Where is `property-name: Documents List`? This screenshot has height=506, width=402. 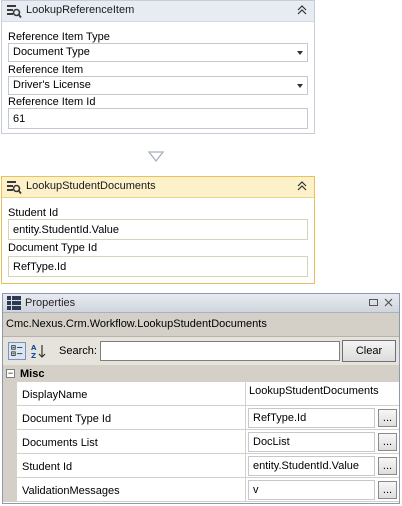
property-name: Documents List is located at coordinates (131, 442).